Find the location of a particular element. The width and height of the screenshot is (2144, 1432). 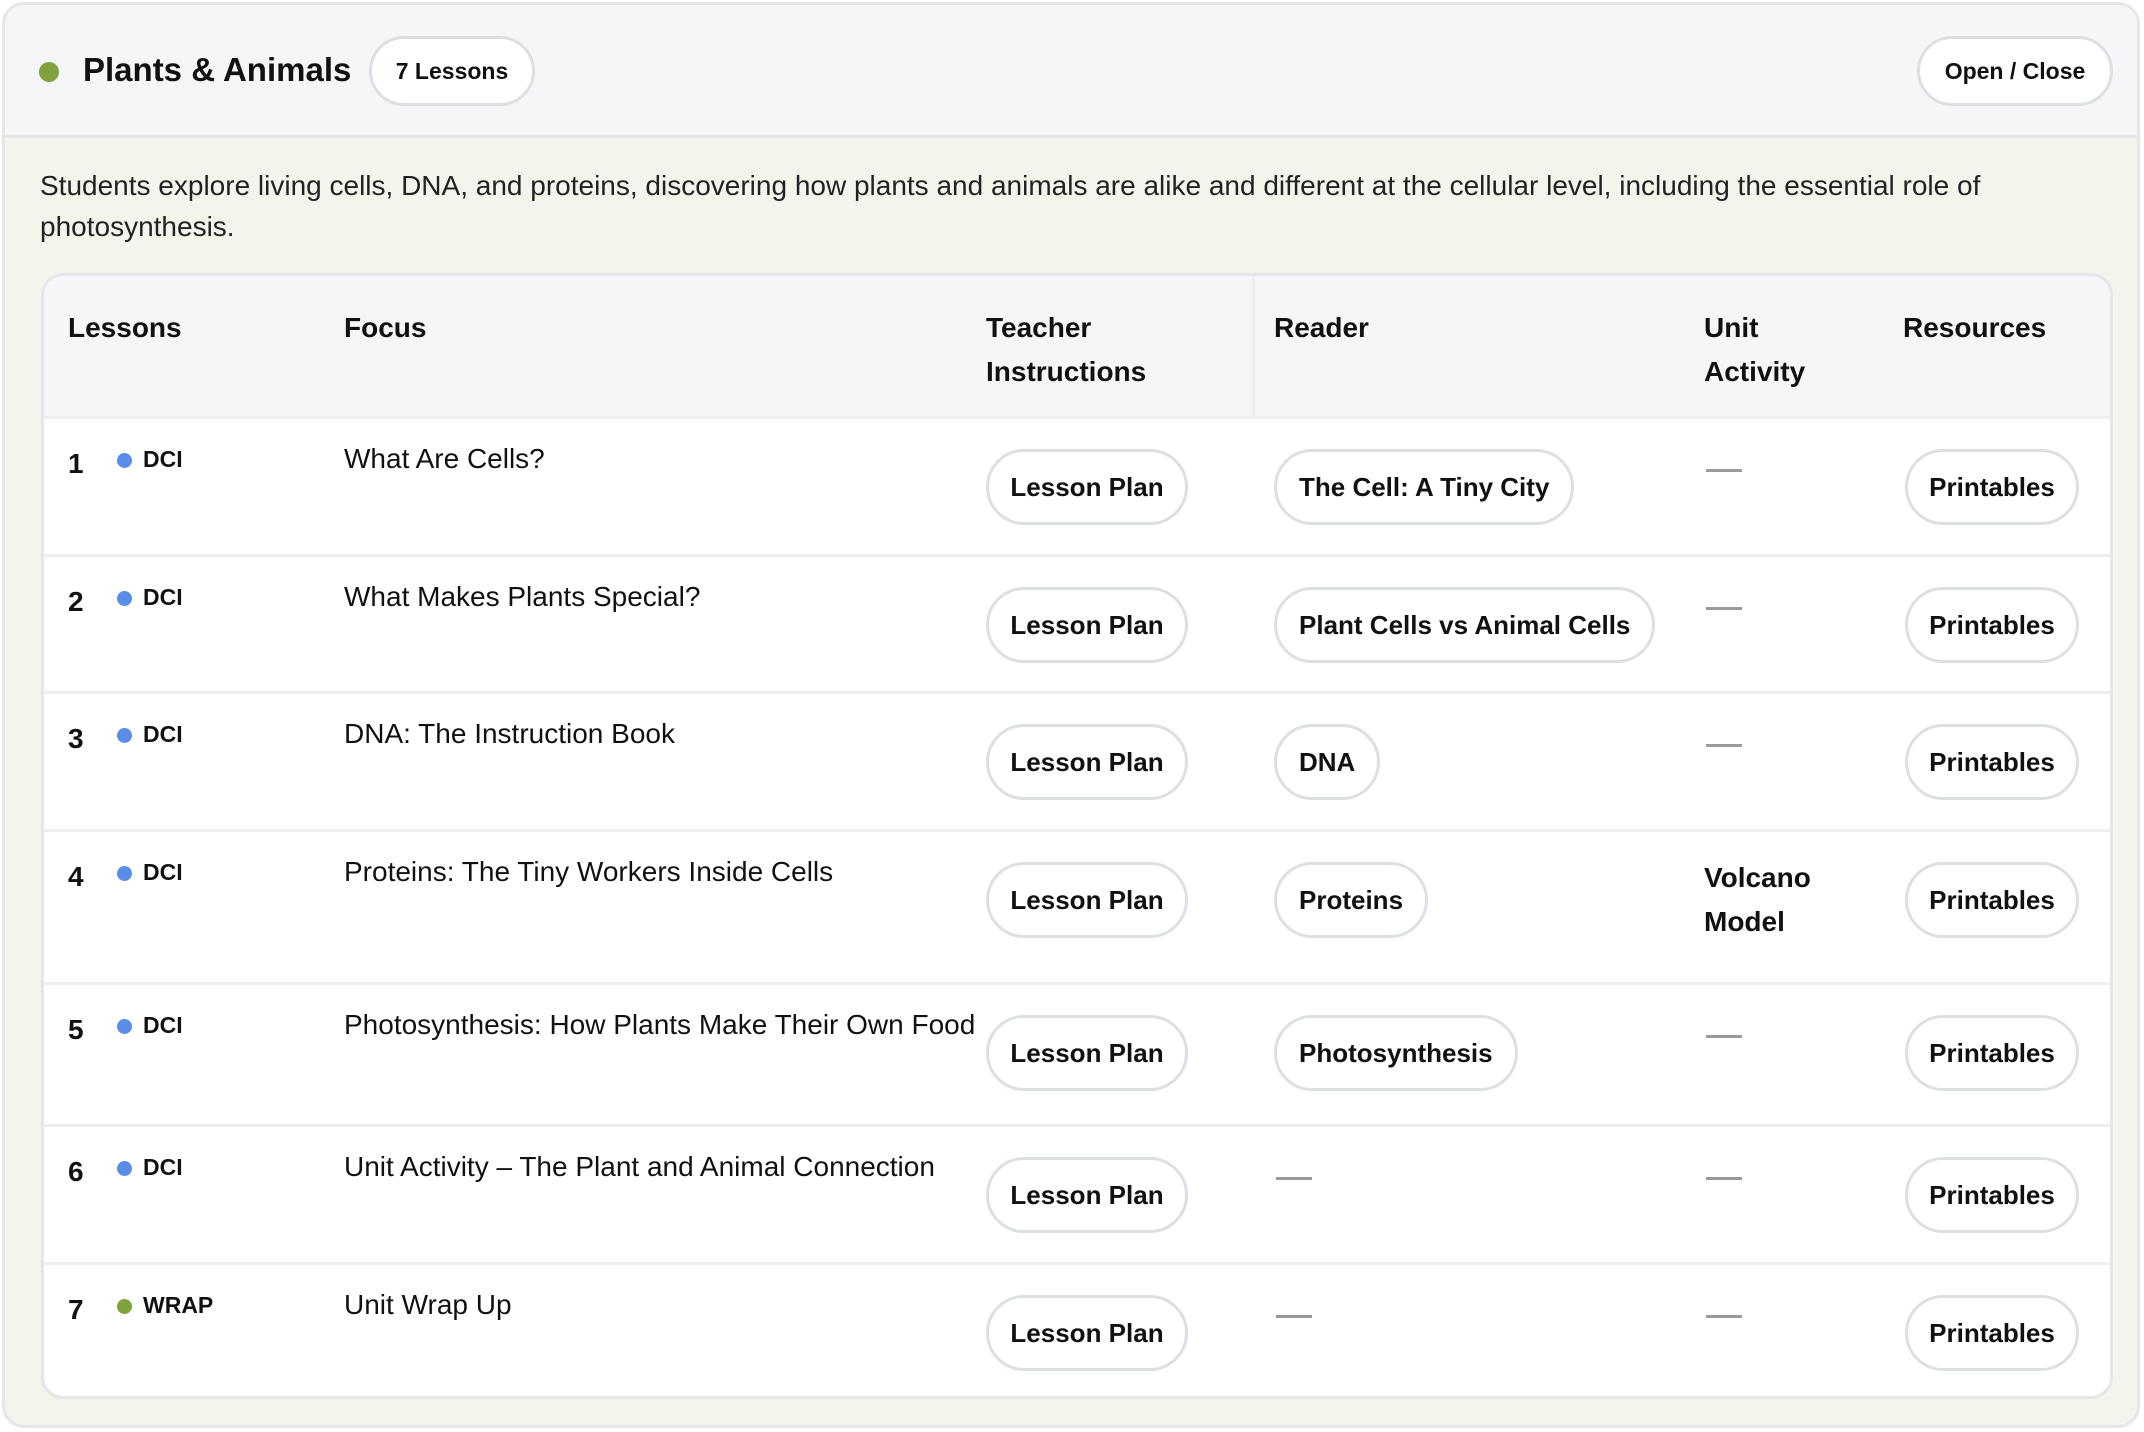

reader-button: DNA is located at coordinates (1327, 762).